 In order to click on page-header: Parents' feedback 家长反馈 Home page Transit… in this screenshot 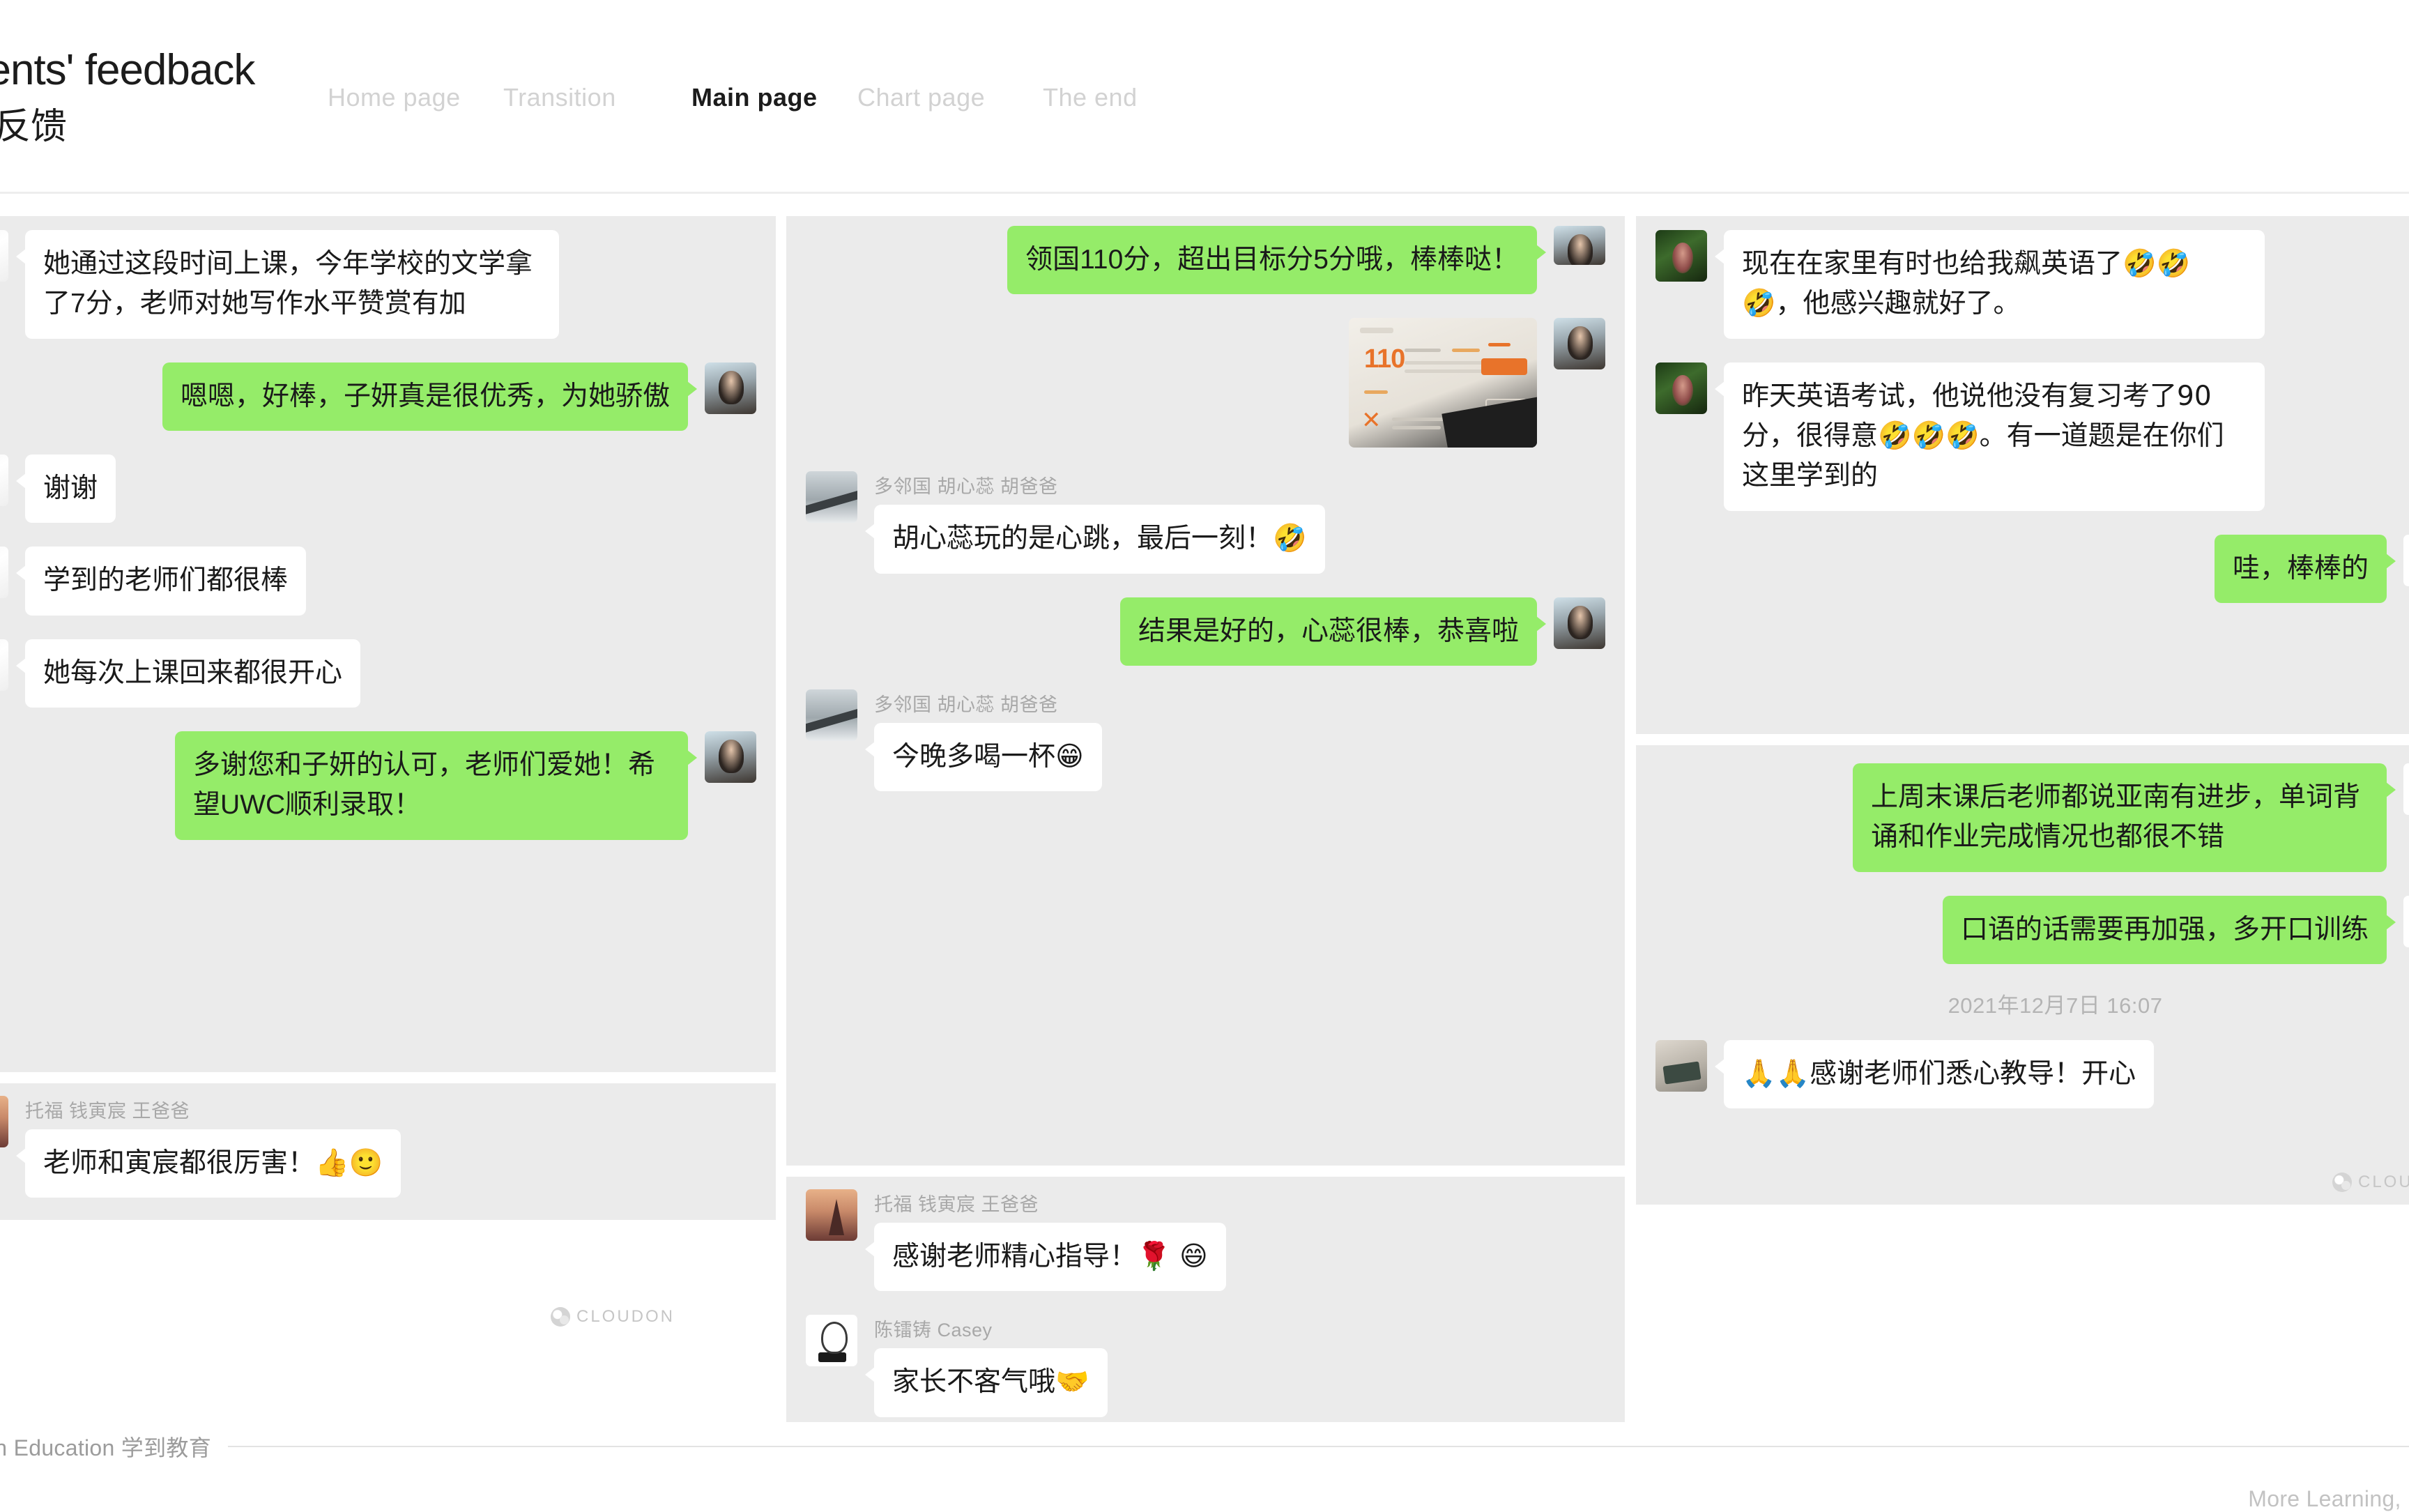, I will do `click(1204, 97)`.